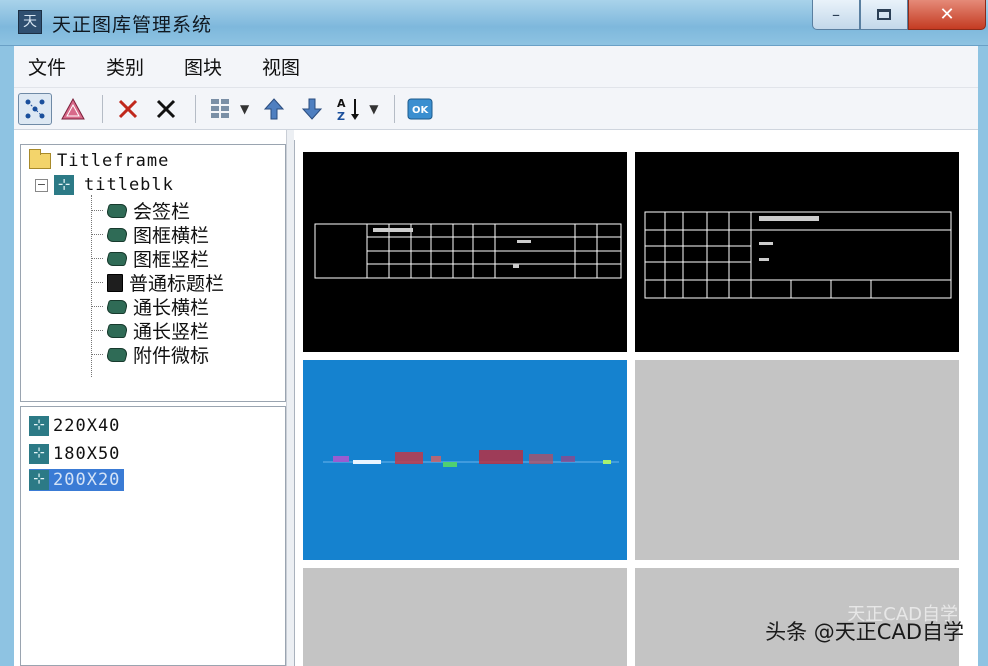 The image size is (988, 666). What do you see at coordinates (171, 332) in the screenshot?
I see `tree-leaf-label: 通长竖栏` at bounding box center [171, 332].